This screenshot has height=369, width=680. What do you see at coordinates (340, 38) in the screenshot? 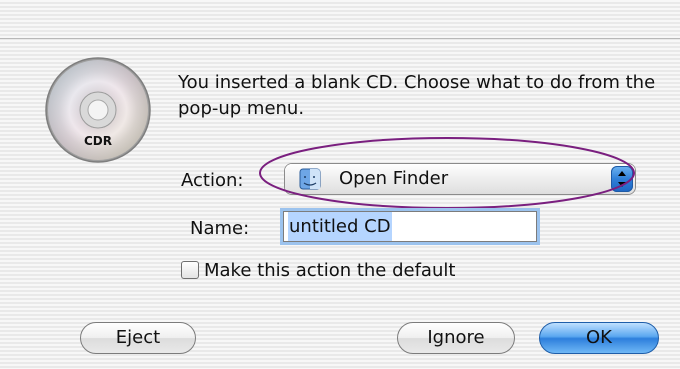
I see `dialog-top-divider` at bounding box center [340, 38].